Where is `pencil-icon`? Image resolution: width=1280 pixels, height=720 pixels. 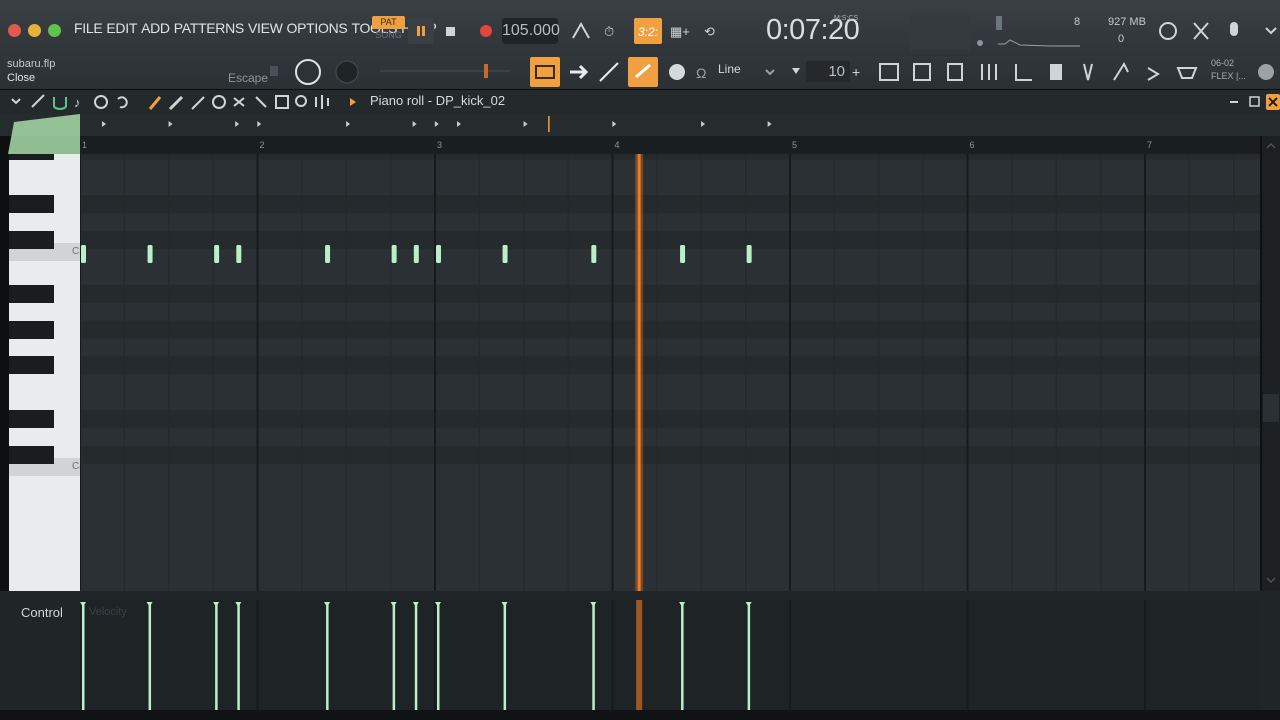 pencil-icon is located at coordinates (609, 72).